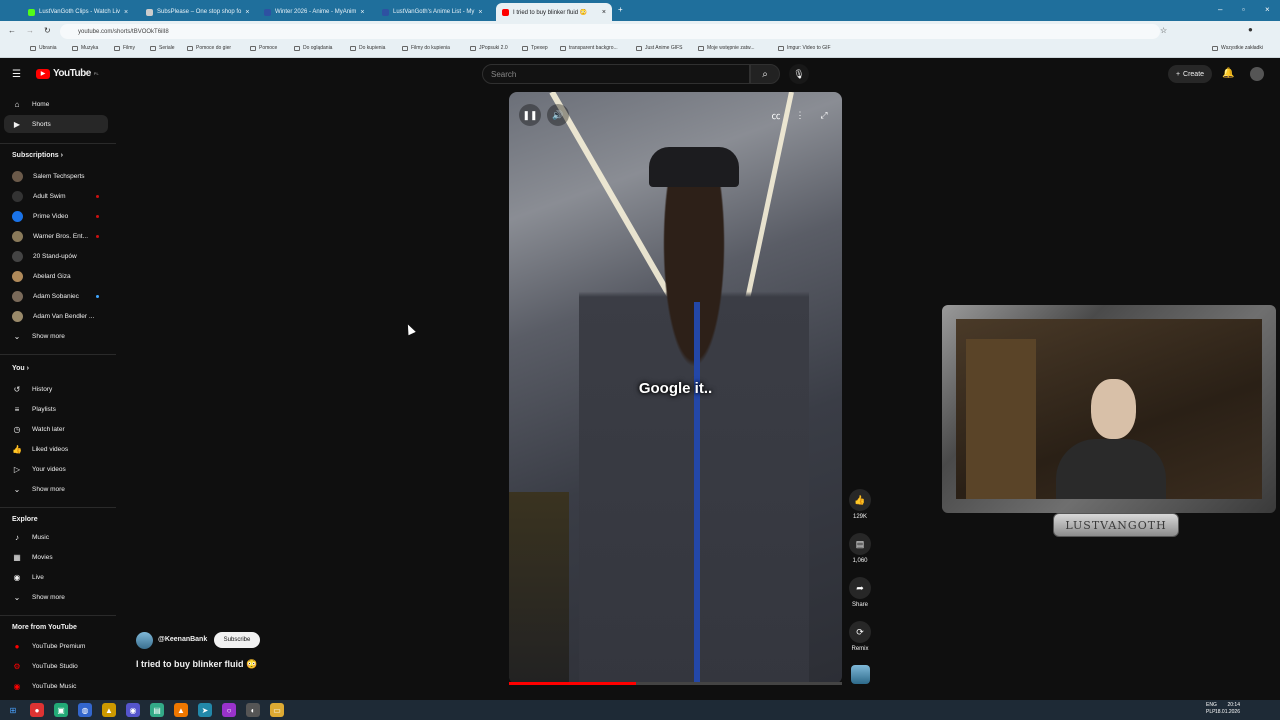 The image size is (1280, 720). What do you see at coordinates (824, 115) in the screenshot?
I see `fullscreen-icon: ⤢` at bounding box center [824, 115].